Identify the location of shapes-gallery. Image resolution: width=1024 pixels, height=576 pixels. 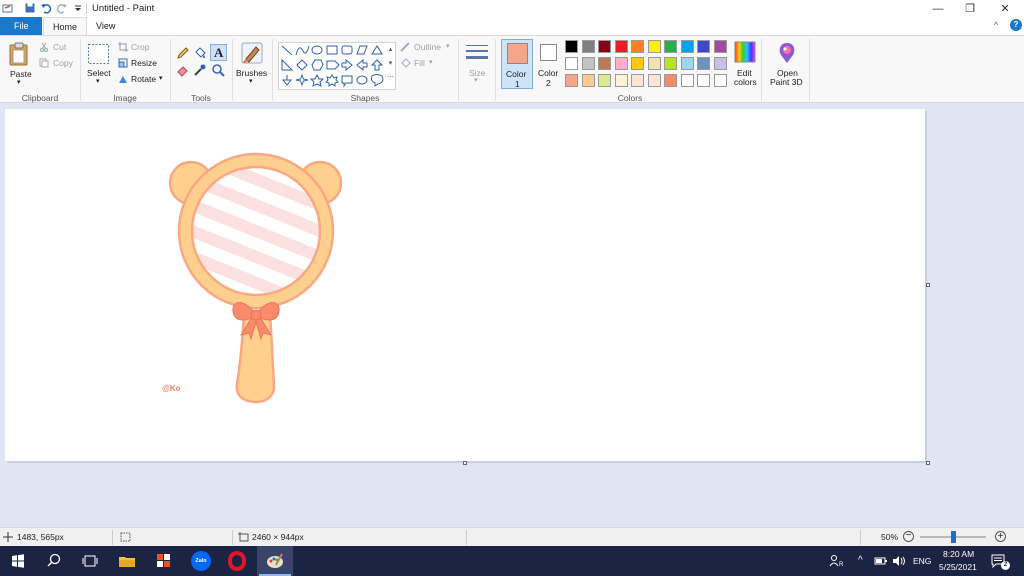
(337, 66).